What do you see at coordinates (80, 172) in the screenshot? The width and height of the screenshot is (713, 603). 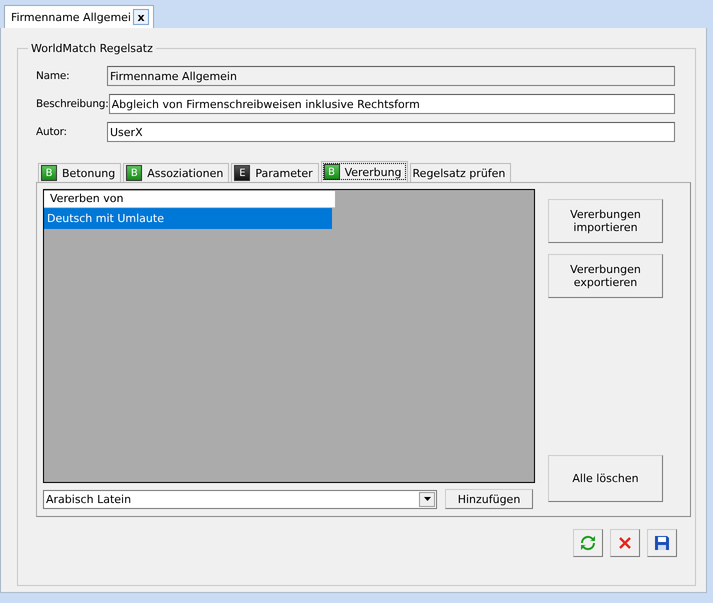 I see `tab: B Betonung` at bounding box center [80, 172].